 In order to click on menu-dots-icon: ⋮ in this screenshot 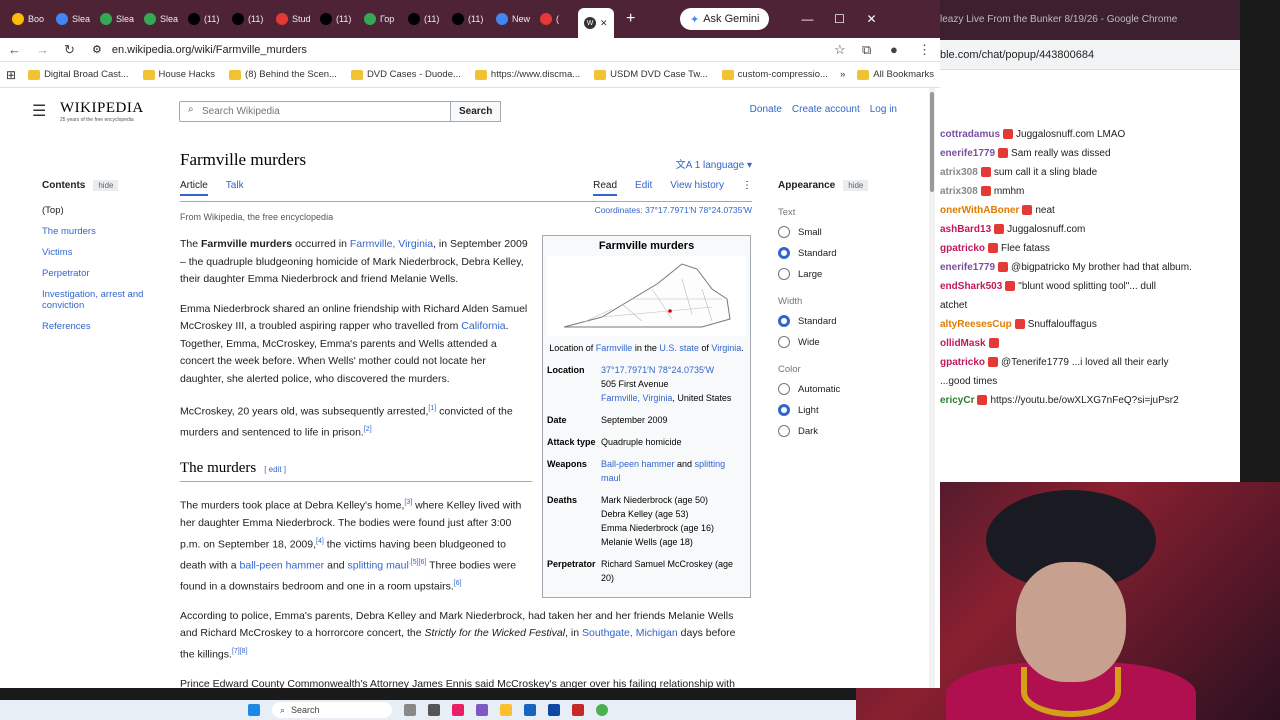, I will do `click(925, 50)`.